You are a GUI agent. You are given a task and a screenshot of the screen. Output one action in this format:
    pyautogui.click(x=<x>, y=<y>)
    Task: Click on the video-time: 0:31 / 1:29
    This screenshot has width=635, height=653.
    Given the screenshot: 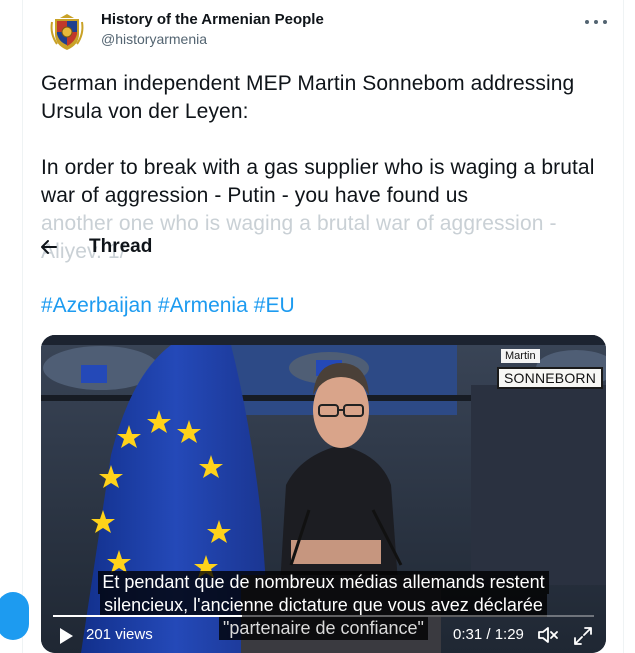 What is the action you would take?
    pyautogui.click(x=488, y=634)
    